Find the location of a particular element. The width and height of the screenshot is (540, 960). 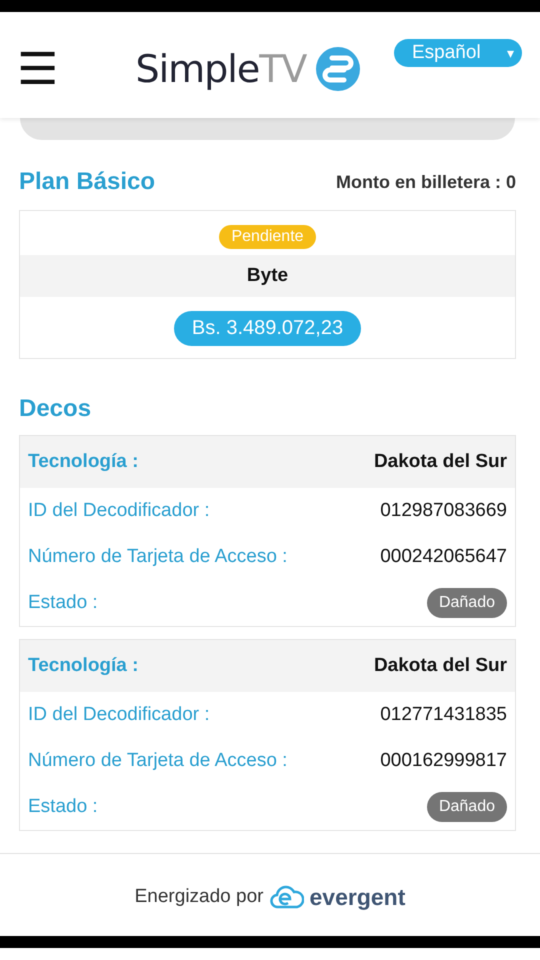

menu-button: ☰ is located at coordinates (37, 70).